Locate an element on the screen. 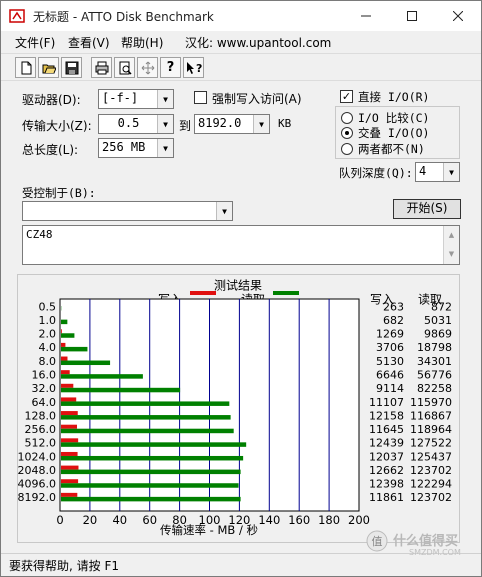  open-icon is located at coordinates (49, 68).